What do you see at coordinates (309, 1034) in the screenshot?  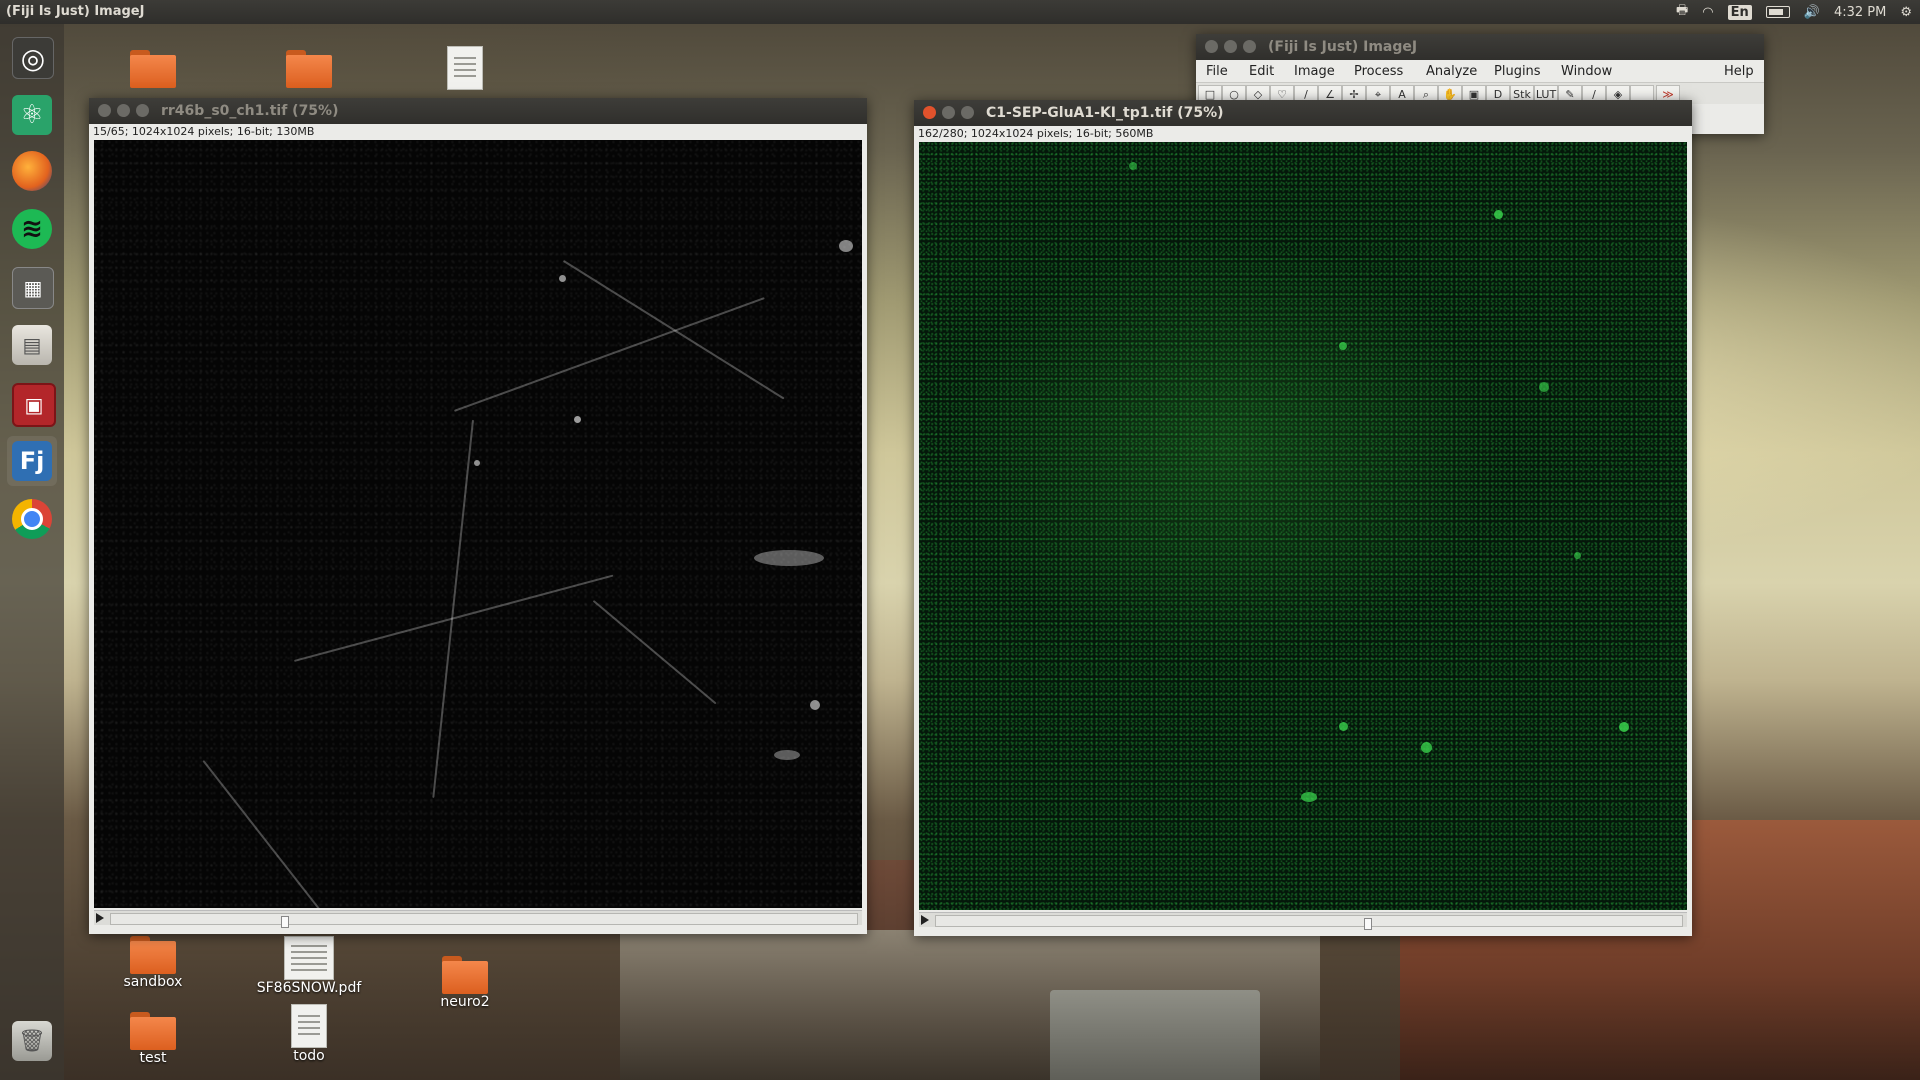 I see `desktop-file-todo: todo` at bounding box center [309, 1034].